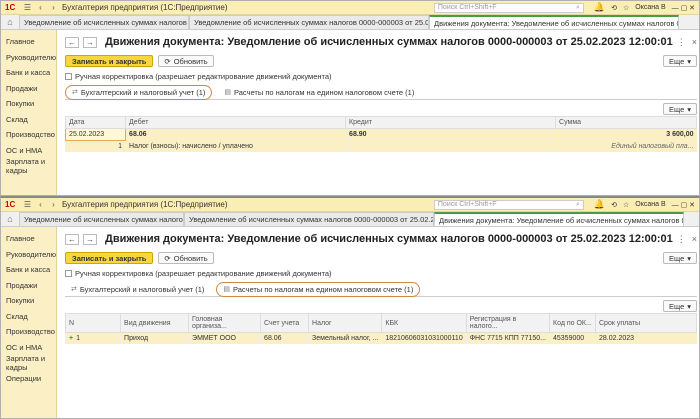  What do you see at coordinates (626, 122) in the screenshot?
I see `col-amount: Сумма` at bounding box center [626, 122].